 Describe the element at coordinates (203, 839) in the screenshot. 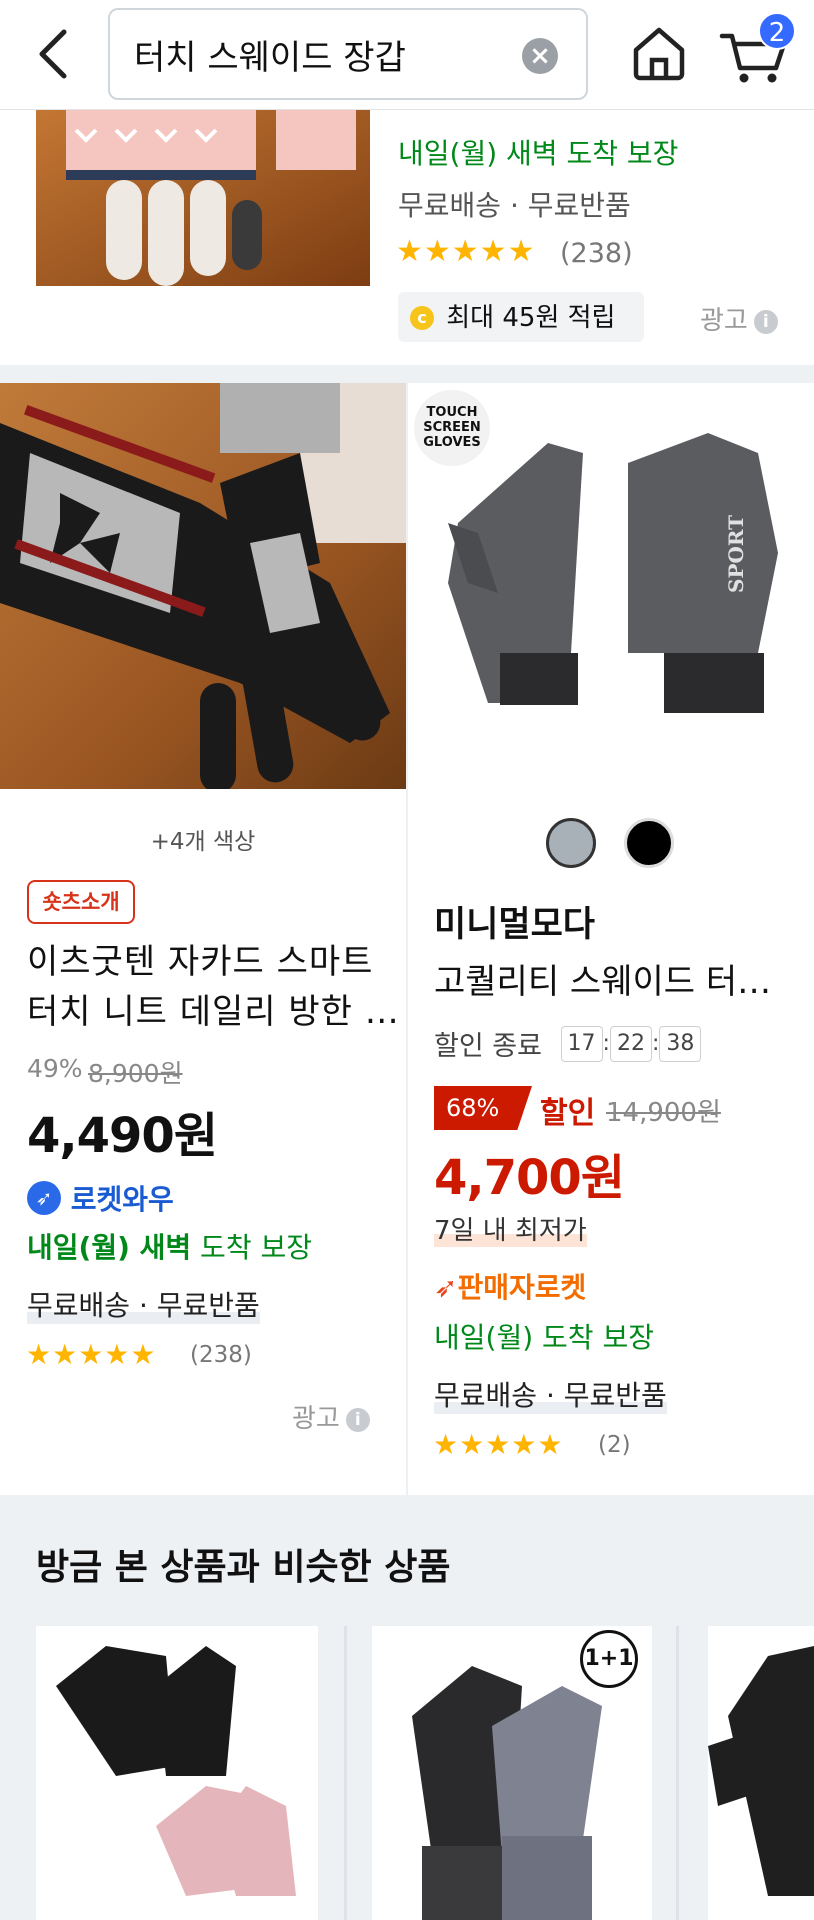

I see `left-color-count: +4개 색상` at that location.